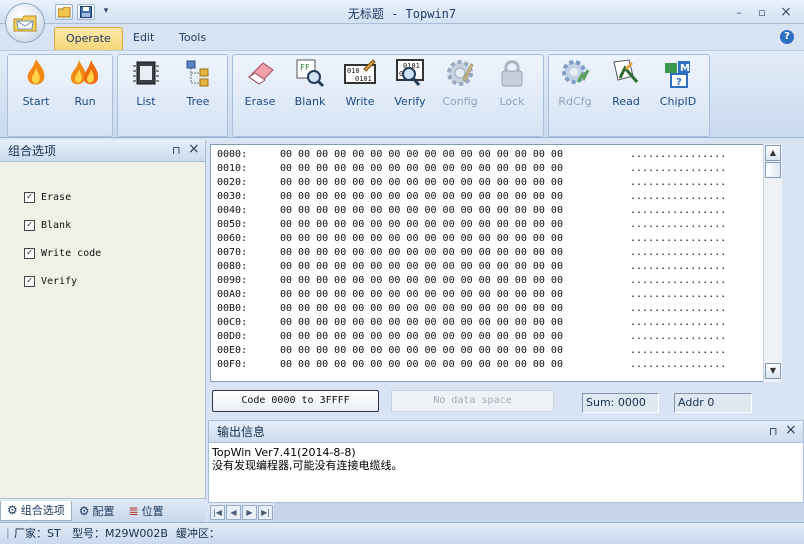 The image size is (804, 544). I want to click on maximize-button: ▫, so click(762, 12).